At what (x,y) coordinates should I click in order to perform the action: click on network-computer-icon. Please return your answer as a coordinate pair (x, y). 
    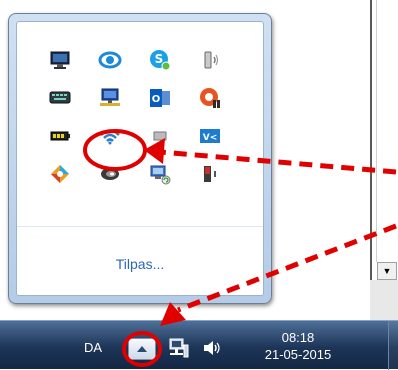
    Looking at the image, I should click on (110, 98).